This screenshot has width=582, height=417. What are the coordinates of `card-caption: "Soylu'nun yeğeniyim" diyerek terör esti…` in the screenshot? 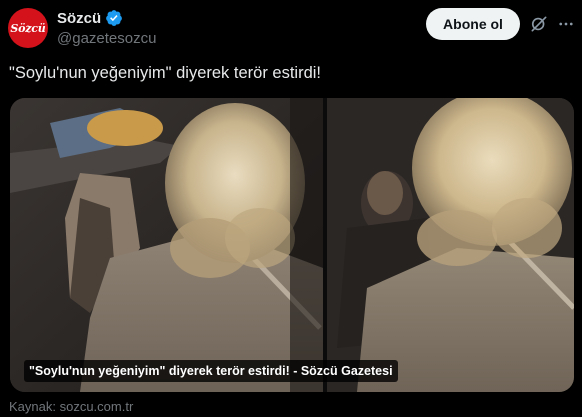 It's located at (211, 371).